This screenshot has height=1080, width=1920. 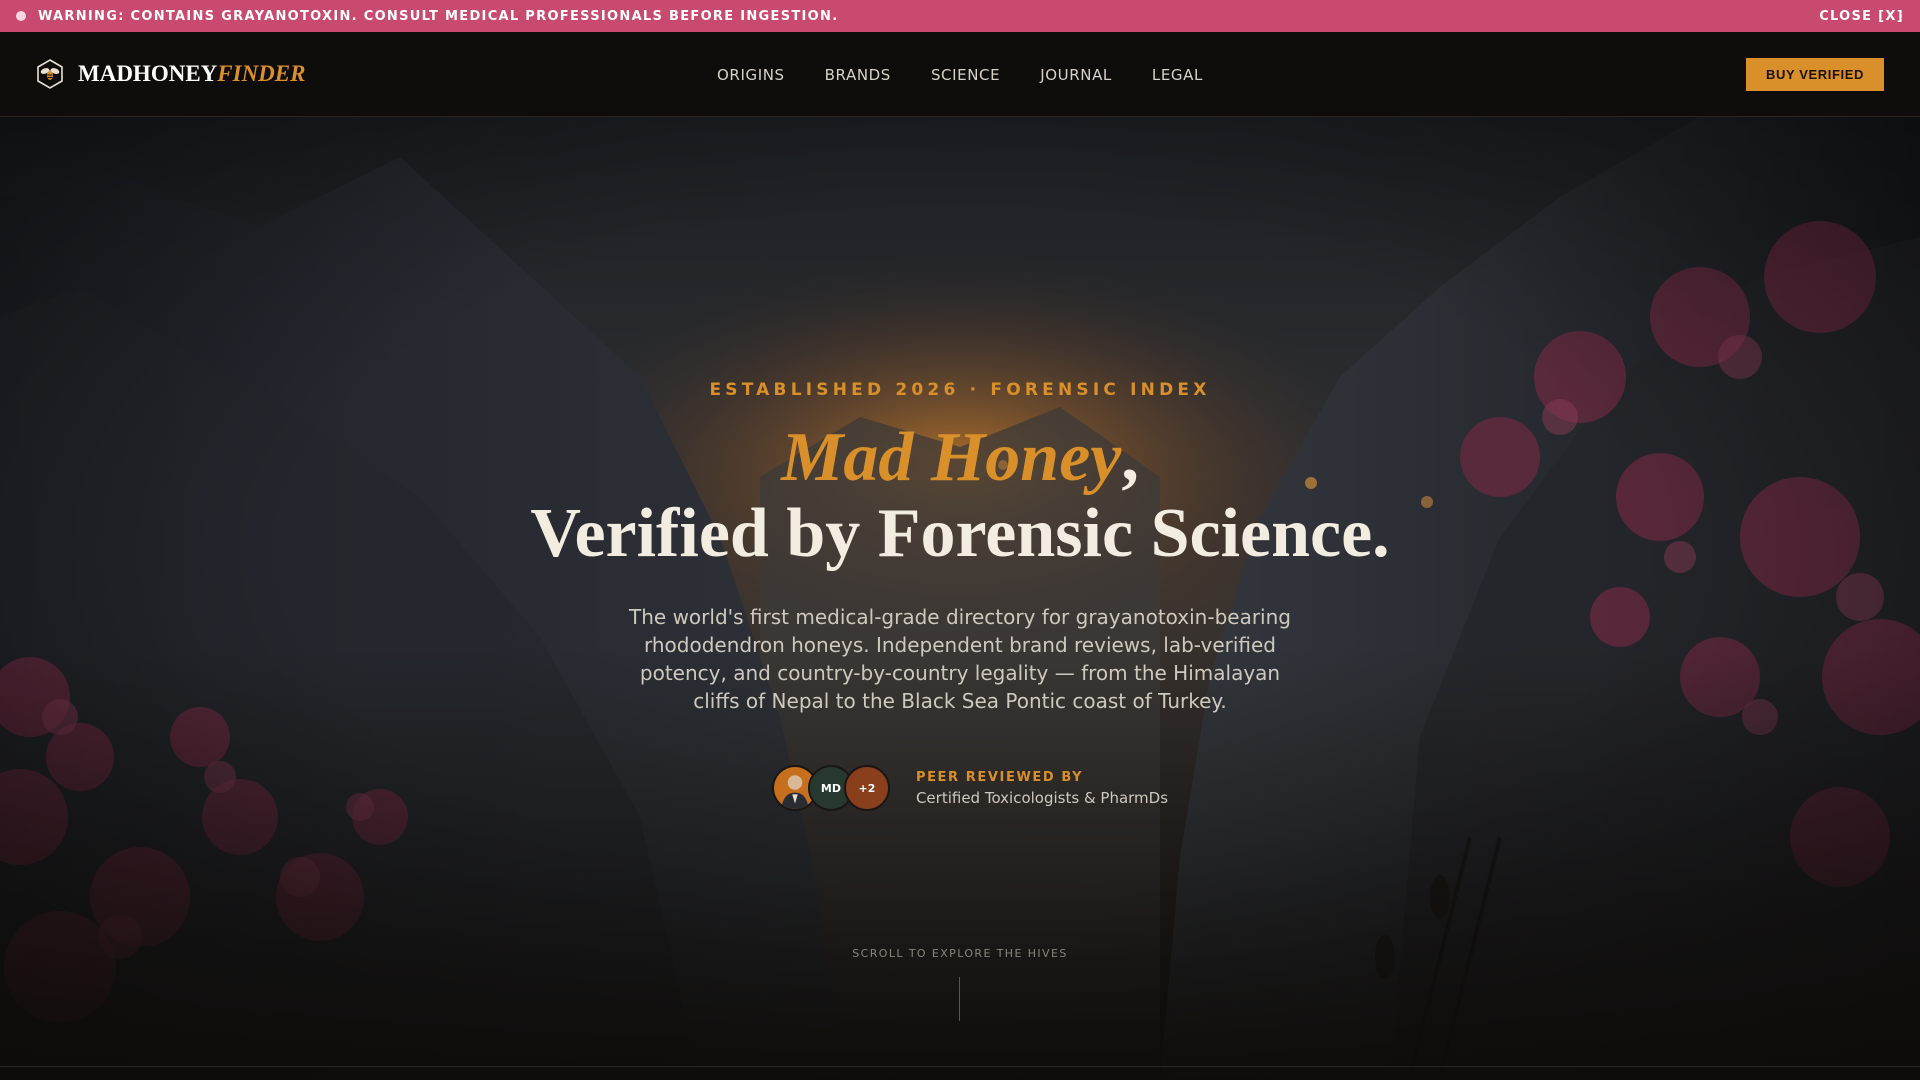 What do you see at coordinates (148, 73) in the screenshot?
I see `brand-name-main: MADHONEY` at bounding box center [148, 73].